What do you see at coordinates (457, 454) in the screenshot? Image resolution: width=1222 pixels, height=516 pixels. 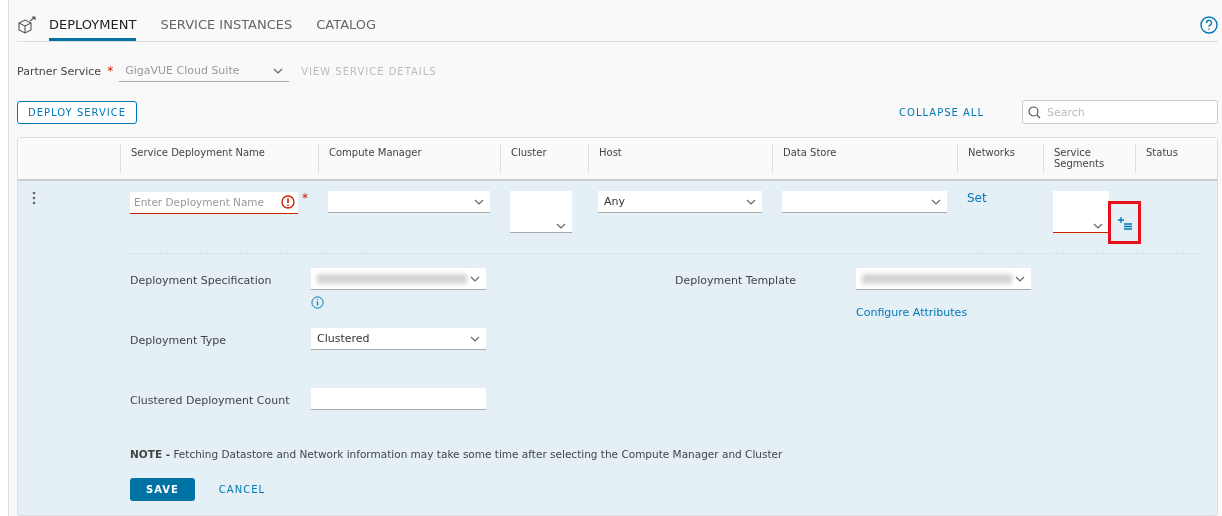 I see `note-text: NOTE - Fetching Datastore and Network information may take some time after selecting the Compute Manager and Cluster` at bounding box center [457, 454].